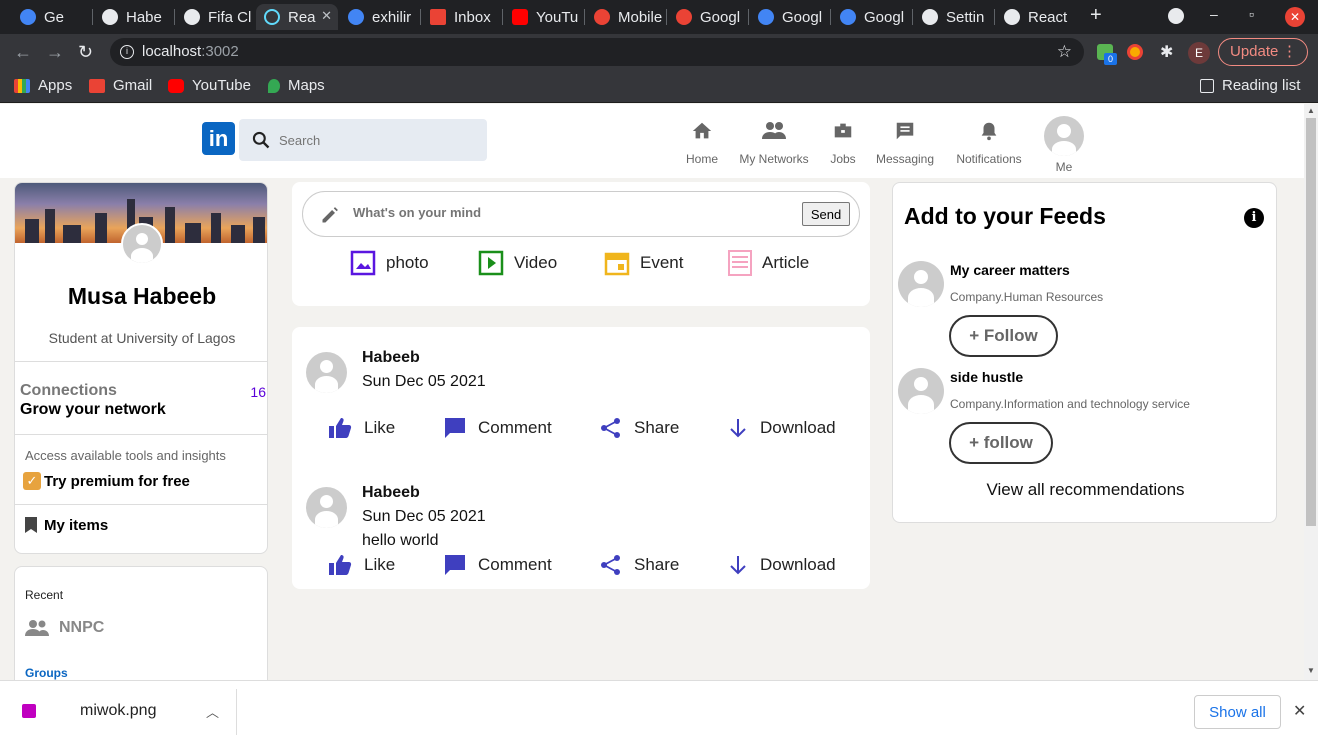 The image size is (1318, 741). Describe the element at coordinates (1176, 16) in the screenshot. I see `tab-search-icon` at that location.